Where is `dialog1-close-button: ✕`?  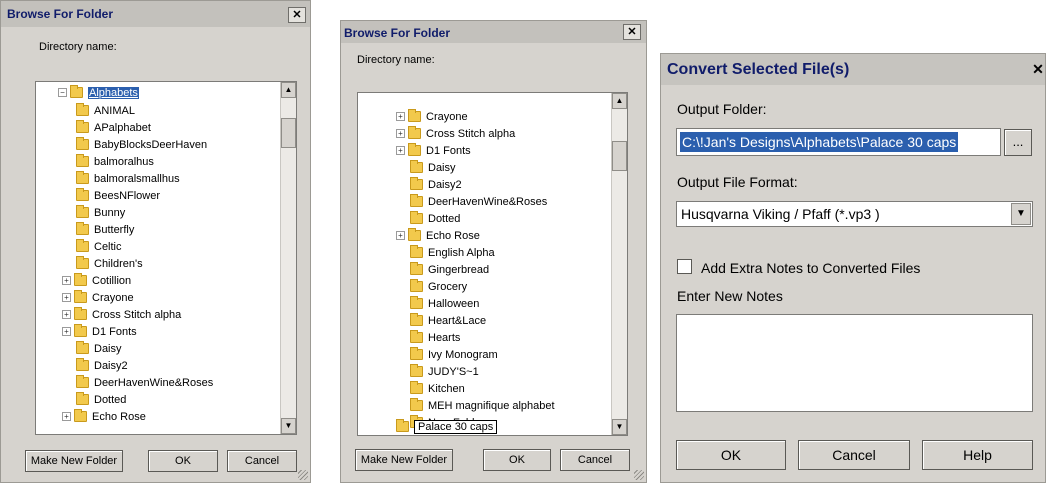 dialog1-close-button: ✕ is located at coordinates (297, 15).